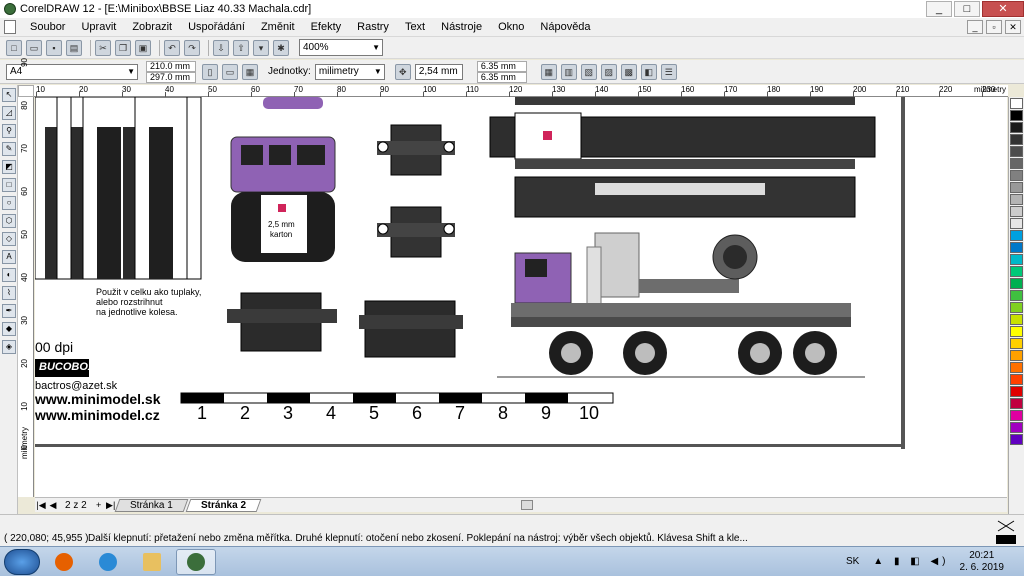 Image resolution: width=1024 pixels, height=576 pixels. What do you see at coordinates (9, 239) in the screenshot?
I see `basic-shapes-icon: ◇` at bounding box center [9, 239].